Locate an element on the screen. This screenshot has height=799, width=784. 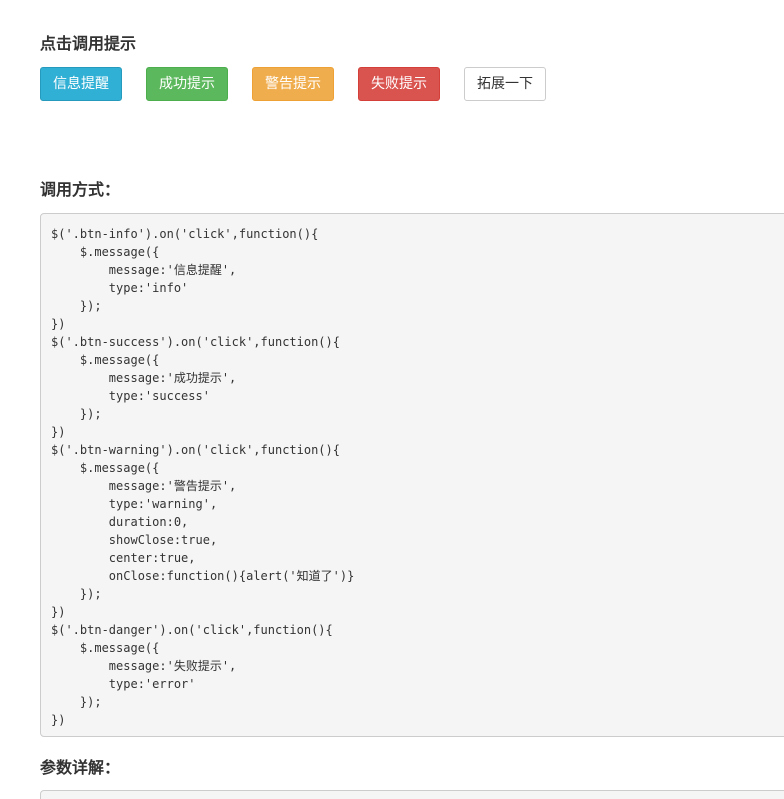
code-line: type:'success' is located at coordinates (130, 396).